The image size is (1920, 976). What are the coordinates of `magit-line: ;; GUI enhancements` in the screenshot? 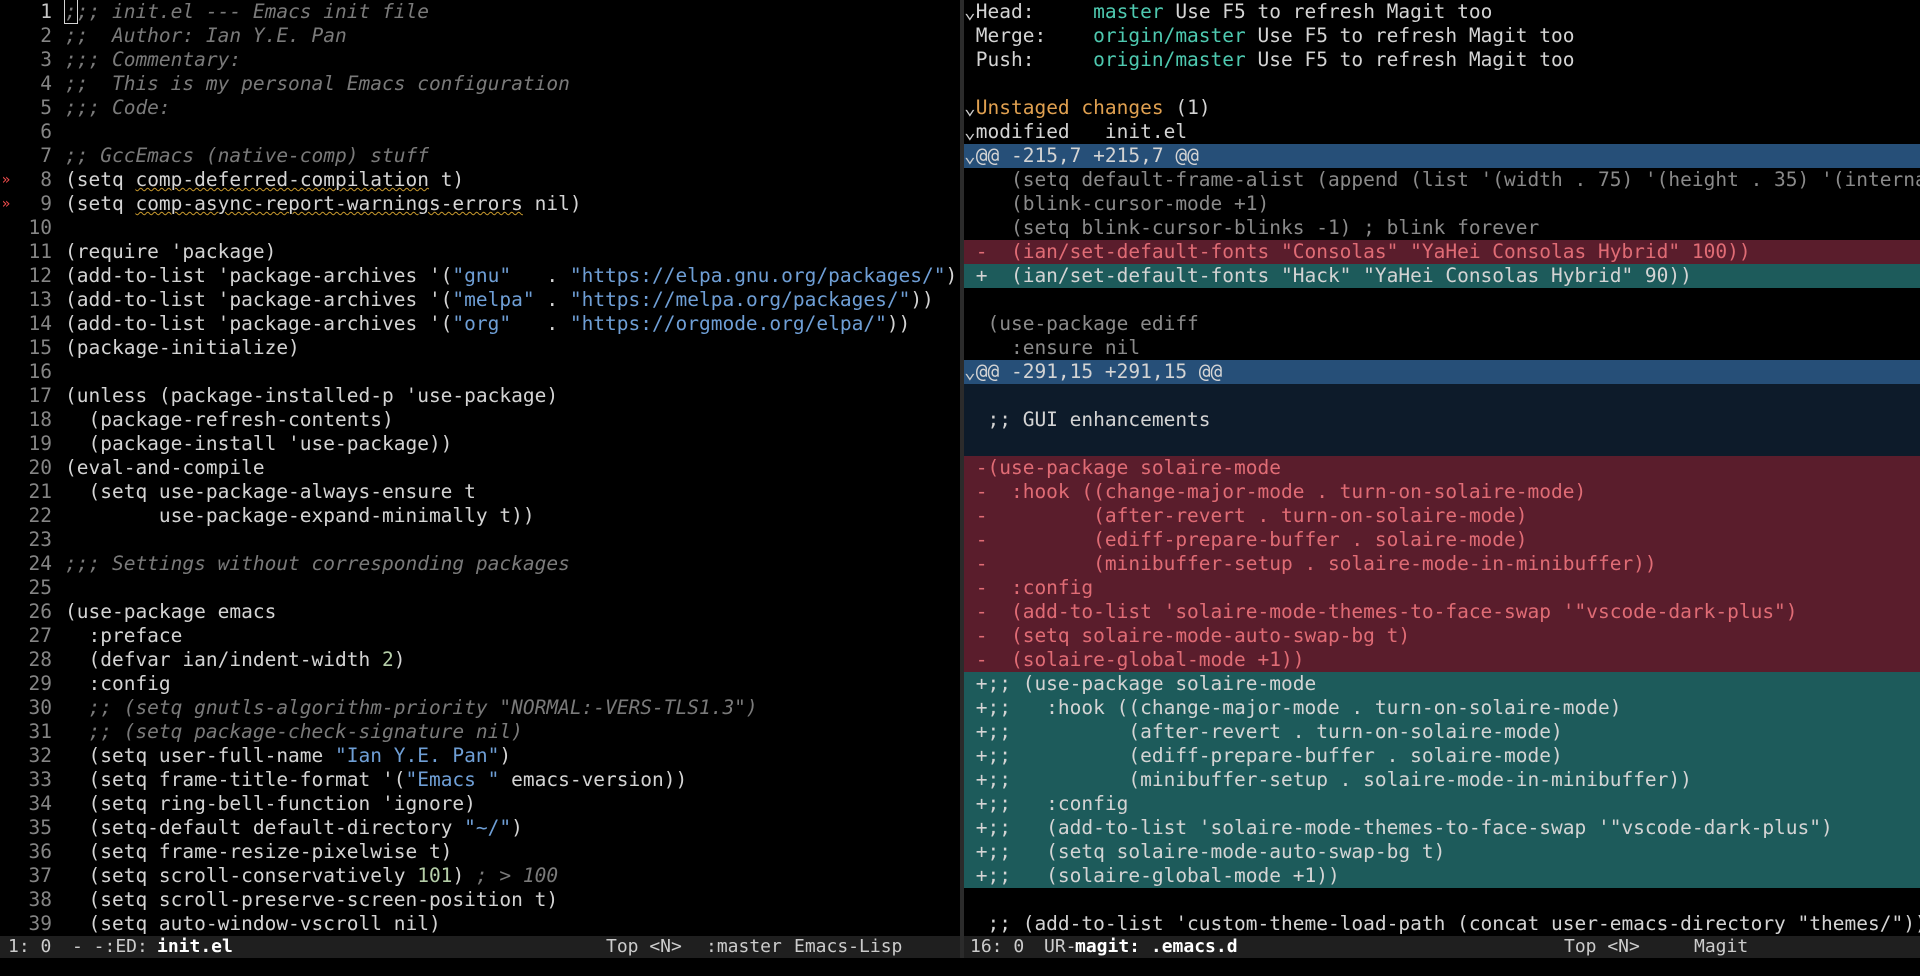 It's located at (1442, 420).